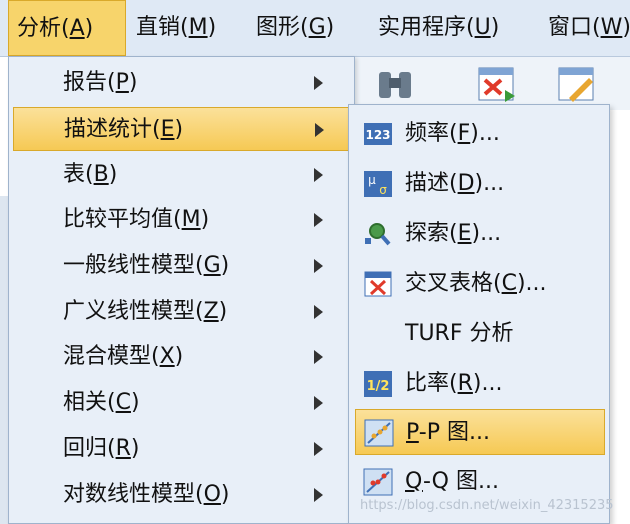 This screenshot has height=524, width=630. Describe the element at coordinates (182, 266) in the screenshot. I see `menu-item-general-linear-model: 一般线性模型(G)` at that location.